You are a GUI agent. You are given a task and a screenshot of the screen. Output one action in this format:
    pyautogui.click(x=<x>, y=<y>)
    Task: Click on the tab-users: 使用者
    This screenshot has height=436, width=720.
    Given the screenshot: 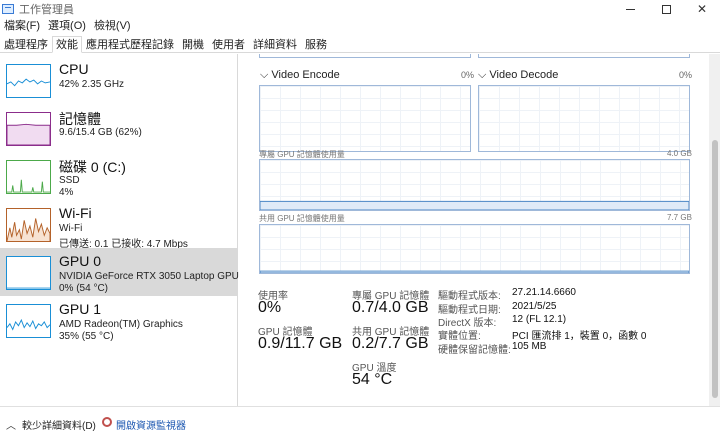 What is the action you would take?
    pyautogui.click(x=228, y=44)
    